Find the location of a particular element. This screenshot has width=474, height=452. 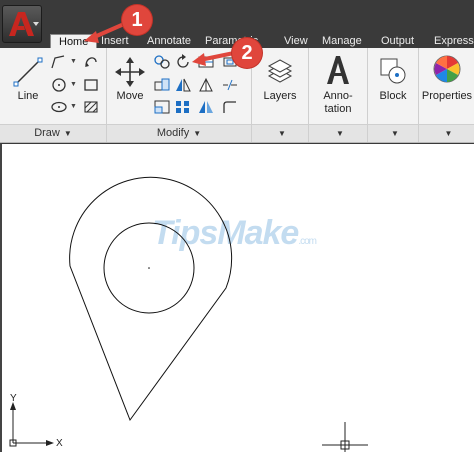

layers-button is located at coordinates (280, 73).